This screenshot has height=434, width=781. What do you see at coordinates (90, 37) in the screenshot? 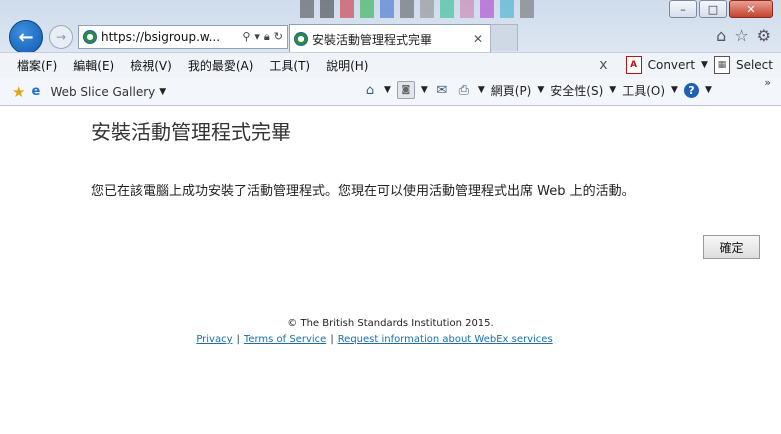
I see `site-favicon-icon` at bounding box center [90, 37].